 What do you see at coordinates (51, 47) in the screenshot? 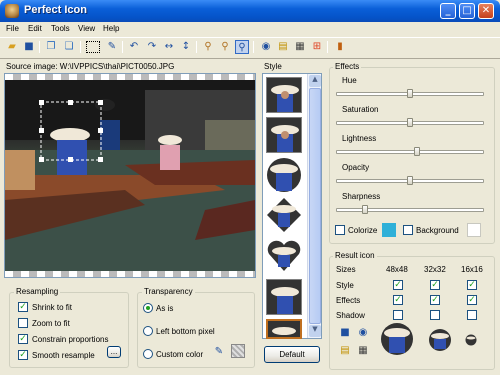
I see `copy-icon: ❐` at bounding box center [51, 47].